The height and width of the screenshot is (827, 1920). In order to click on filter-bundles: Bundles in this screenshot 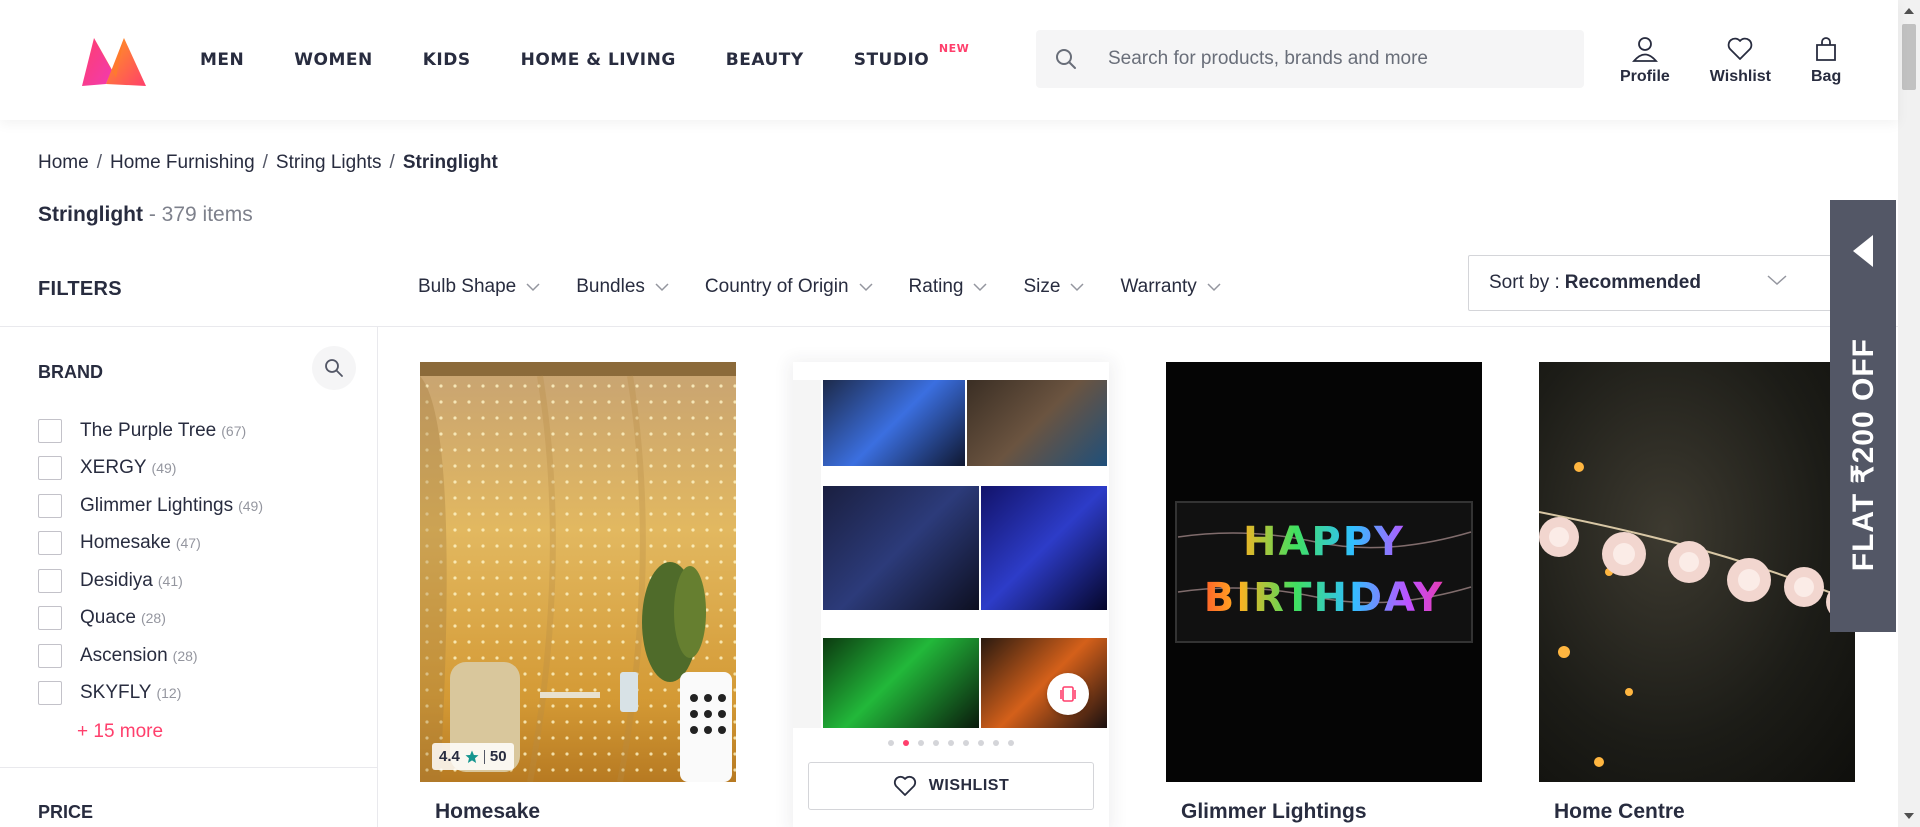, I will do `click(622, 287)`.